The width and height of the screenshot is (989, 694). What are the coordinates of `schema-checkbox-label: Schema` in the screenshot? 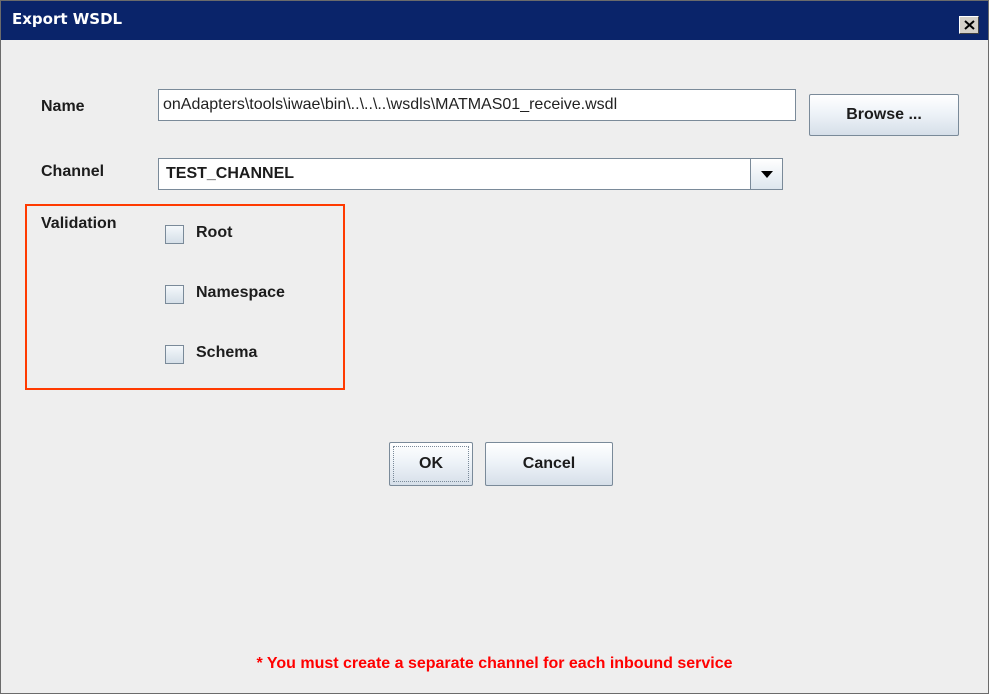 It's located at (227, 352).